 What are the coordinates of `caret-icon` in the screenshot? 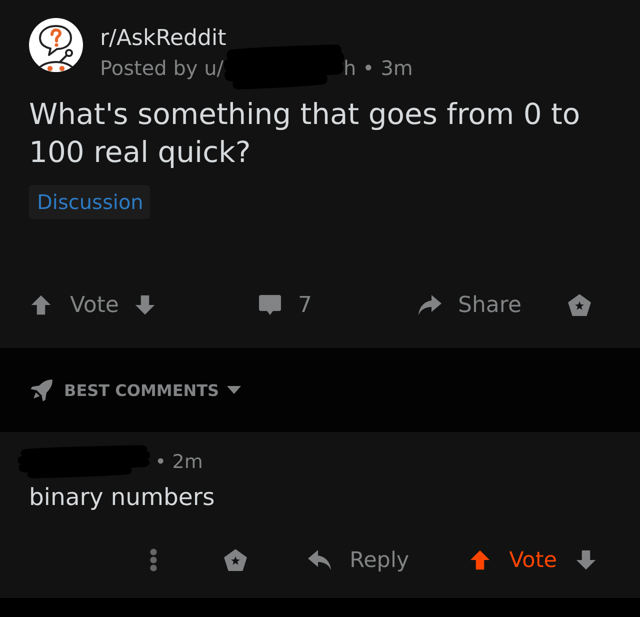 It's located at (234, 390).